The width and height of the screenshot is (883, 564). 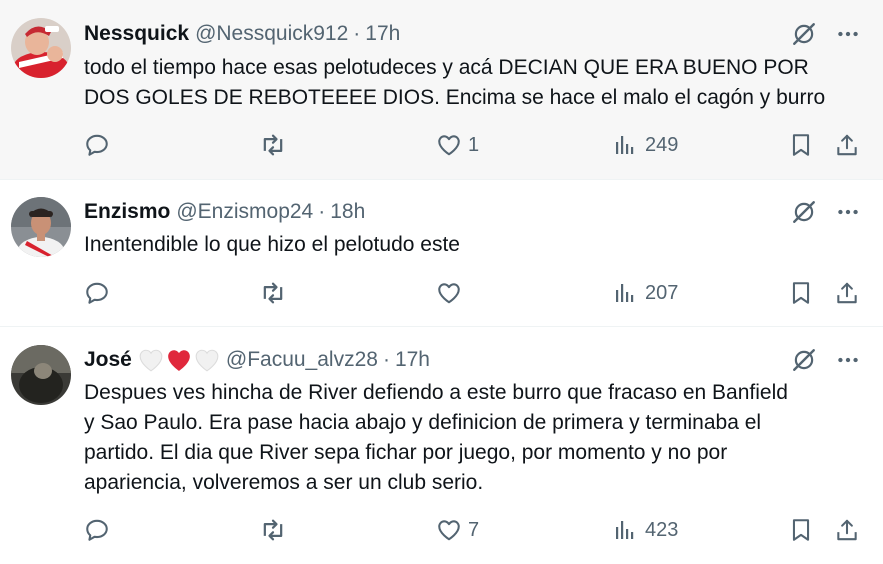 I want to click on like-button: 7, so click(x=457, y=530).